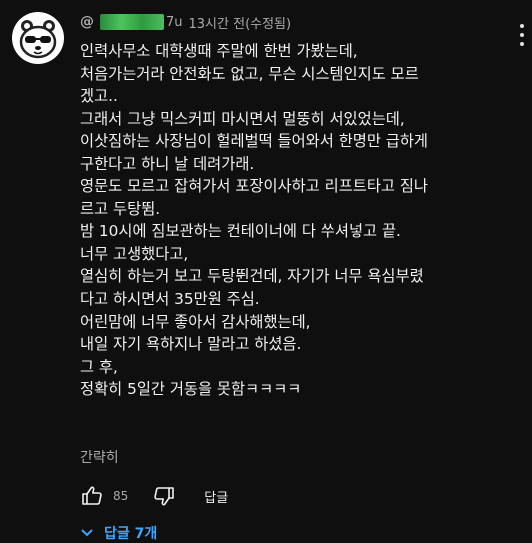 The width and height of the screenshot is (532, 543). Describe the element at coordinates (191, 344) in the screenshot. I see `comment-line: 내일 자기 욕하지나 말라고 하셨음.` at that location.